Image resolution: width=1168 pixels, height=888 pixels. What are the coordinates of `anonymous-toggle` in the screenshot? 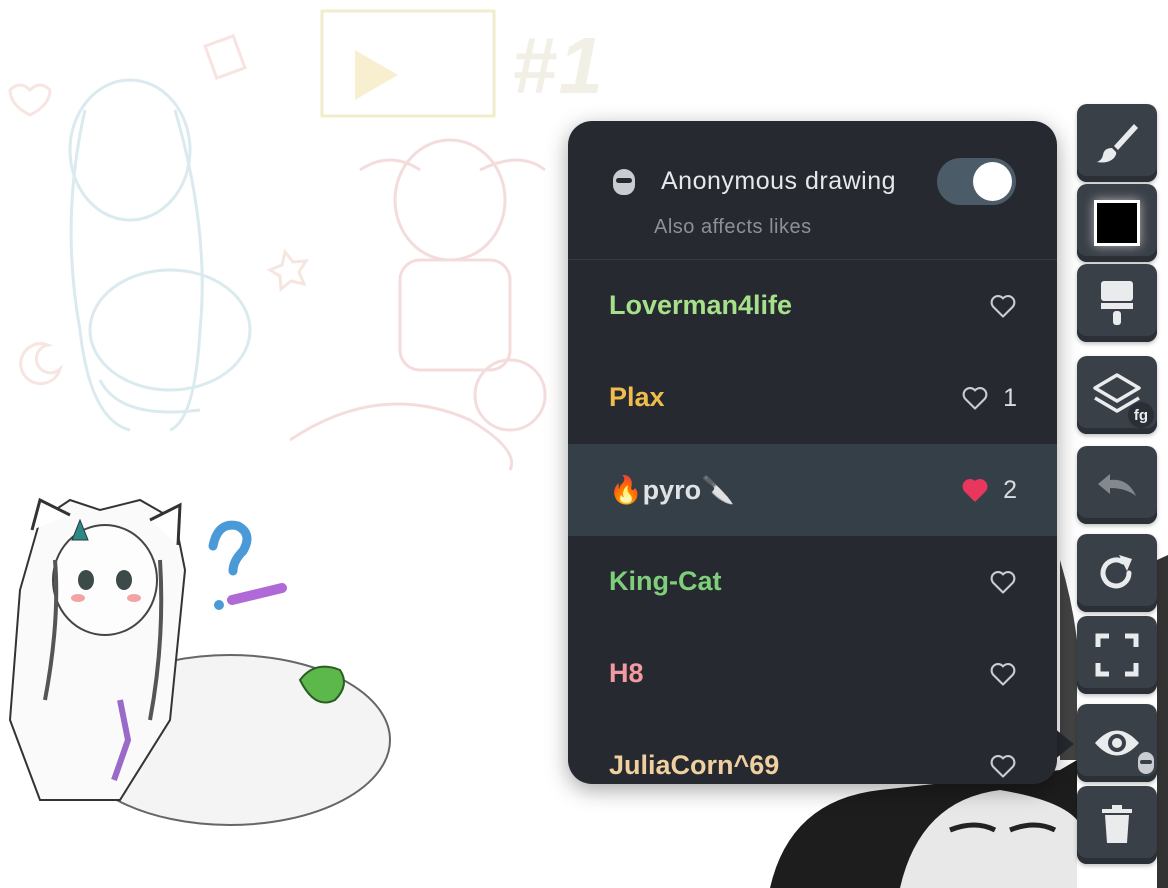 It's located at (976, 181).